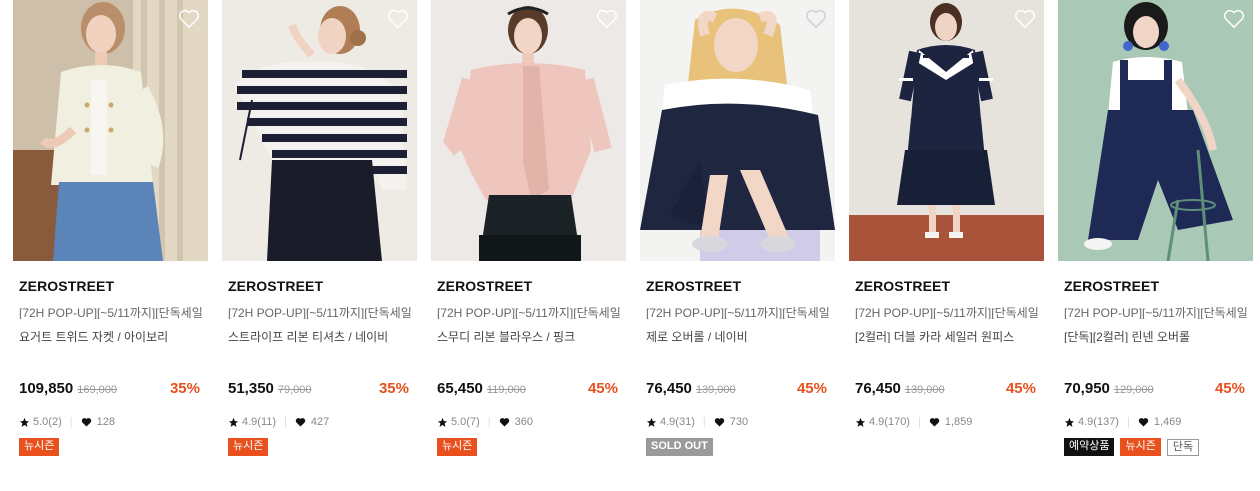  I want to click on product-name: 요거트 트위드 자켓 / 아이보리, so click(110, 335).